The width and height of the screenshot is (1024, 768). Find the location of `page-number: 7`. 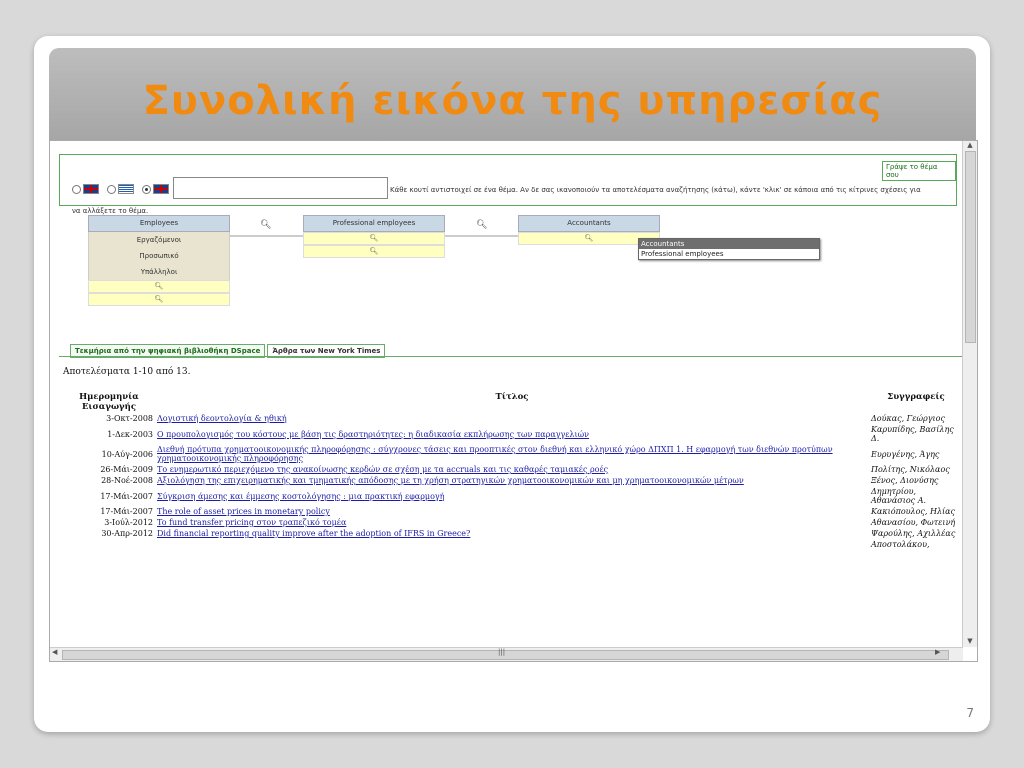

page-number: 7 is located at coordinates (970, 713).